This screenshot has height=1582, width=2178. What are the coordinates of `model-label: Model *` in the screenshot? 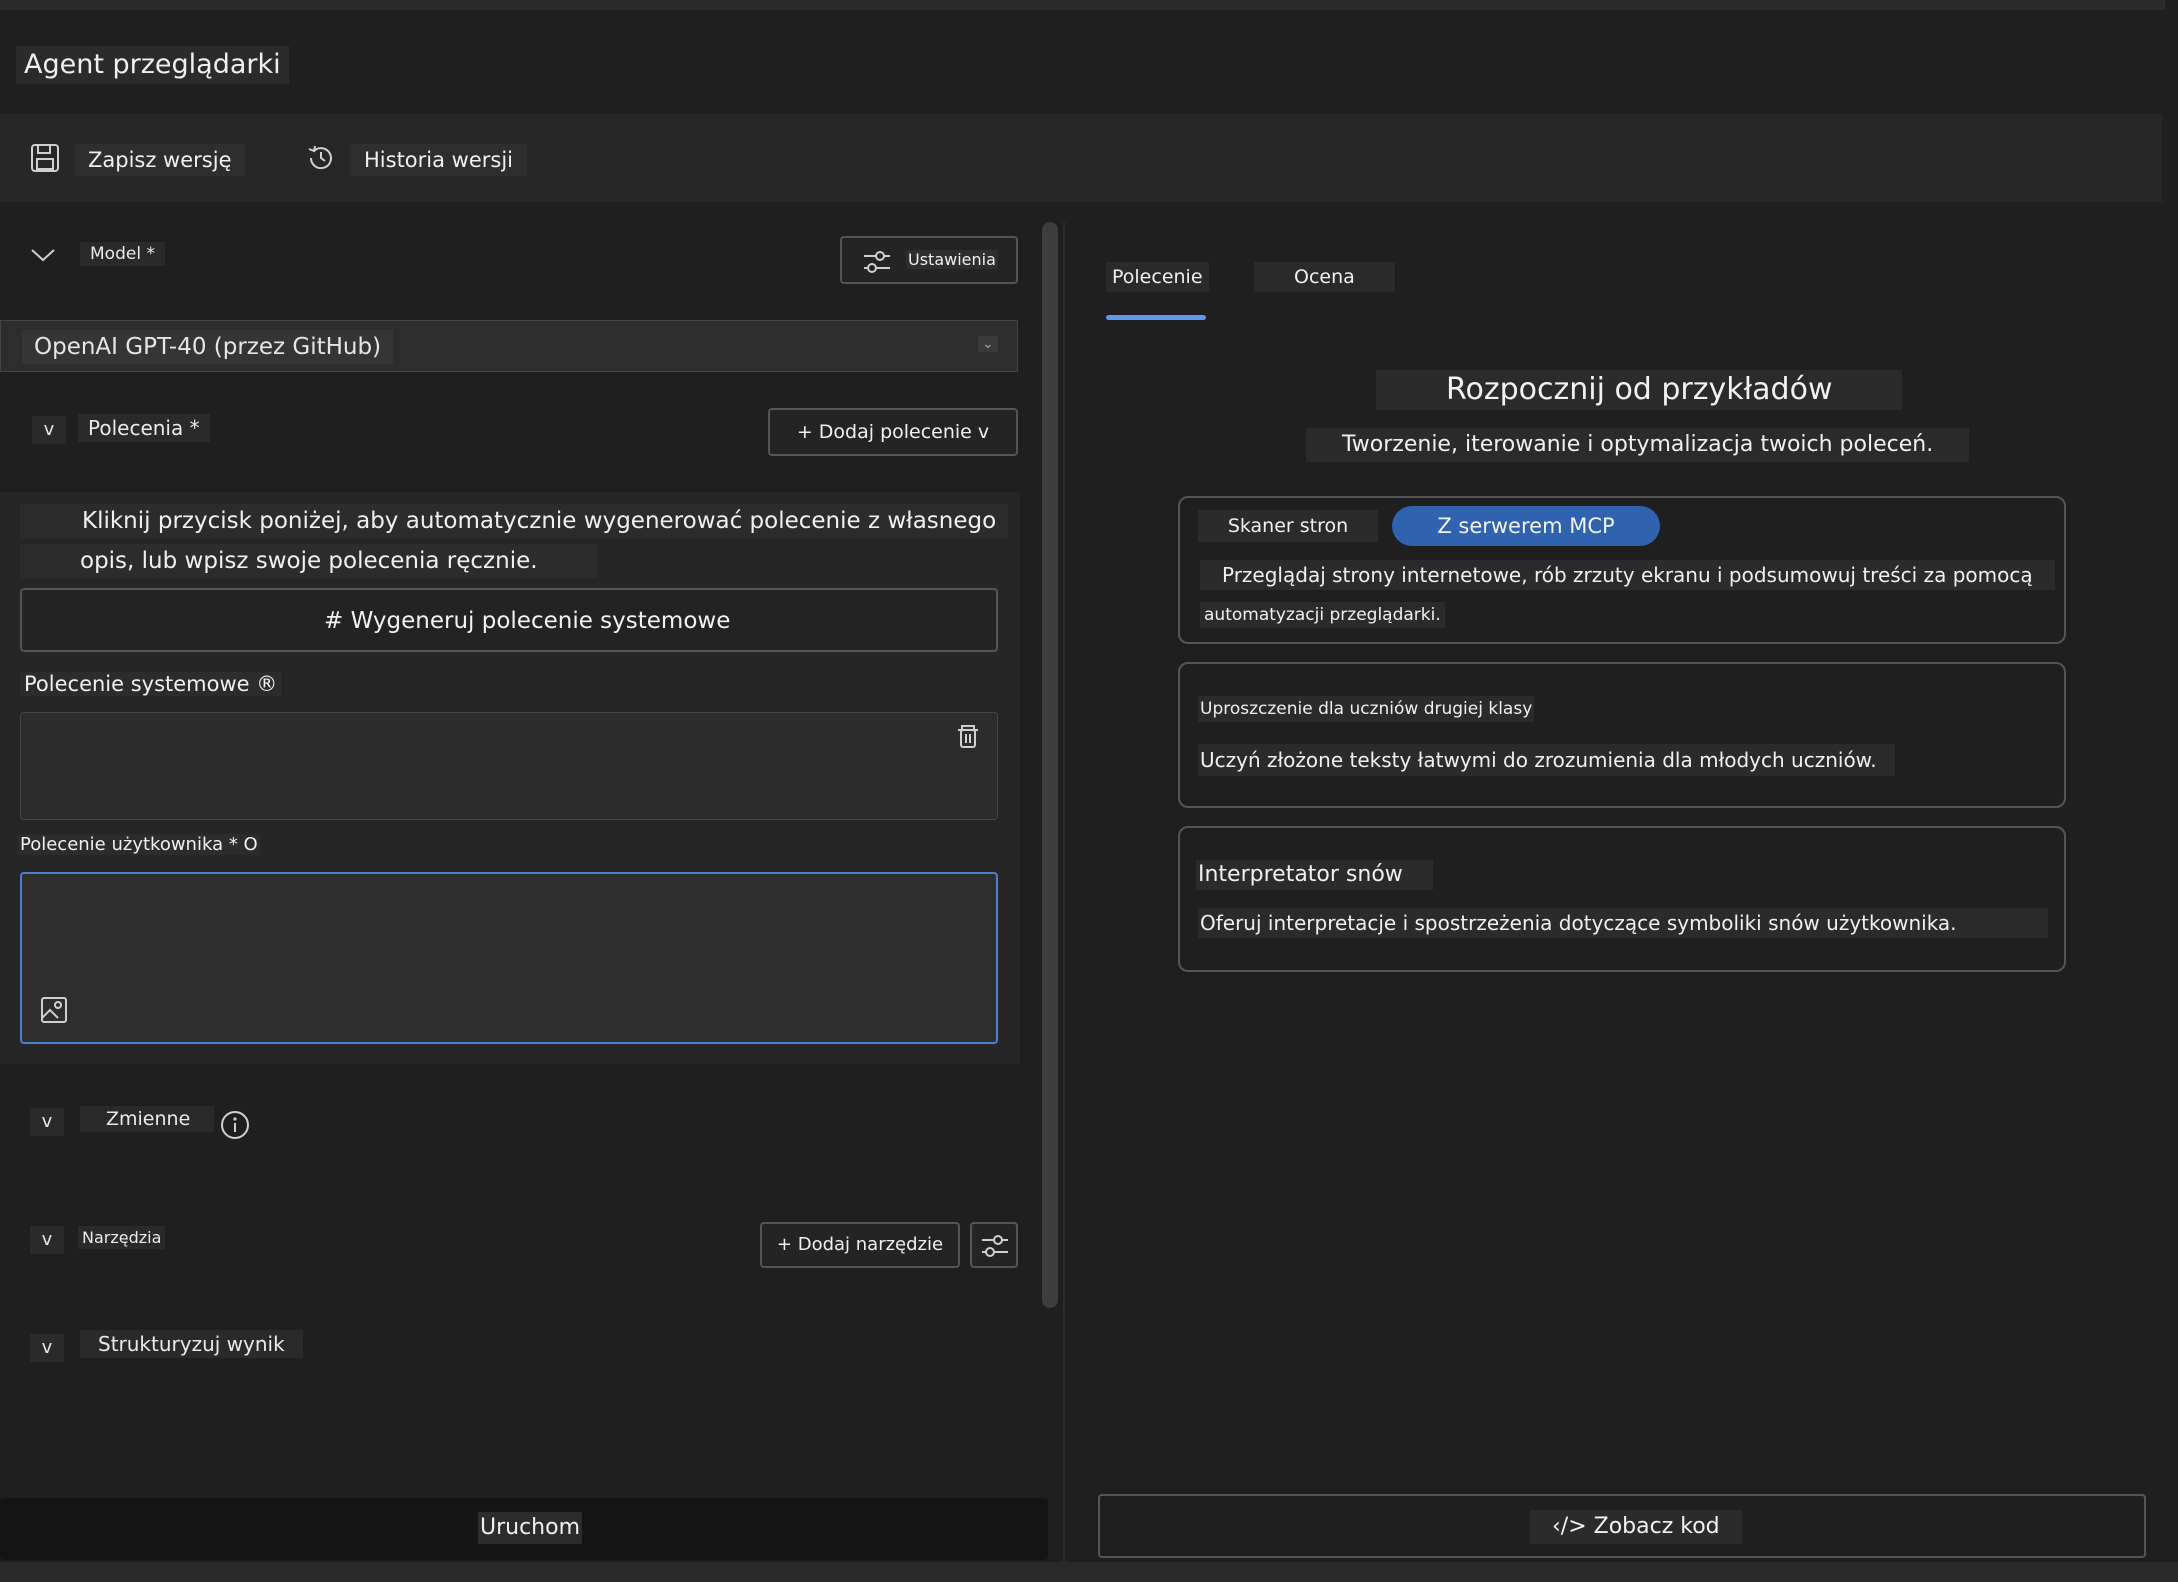 It's located at (122, 254).